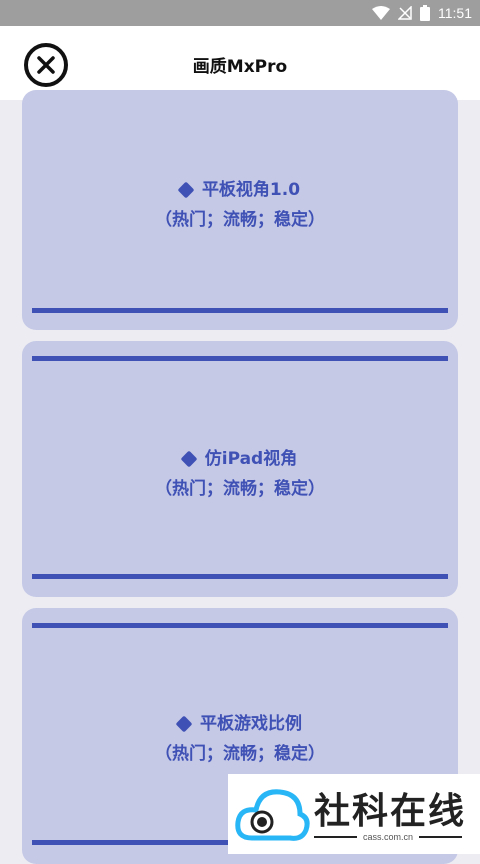 This screenshot has height=864, width=480. Describe the element at coordinates (455, 13) in the screenshot. I see `status-time: 11:51` at that location.